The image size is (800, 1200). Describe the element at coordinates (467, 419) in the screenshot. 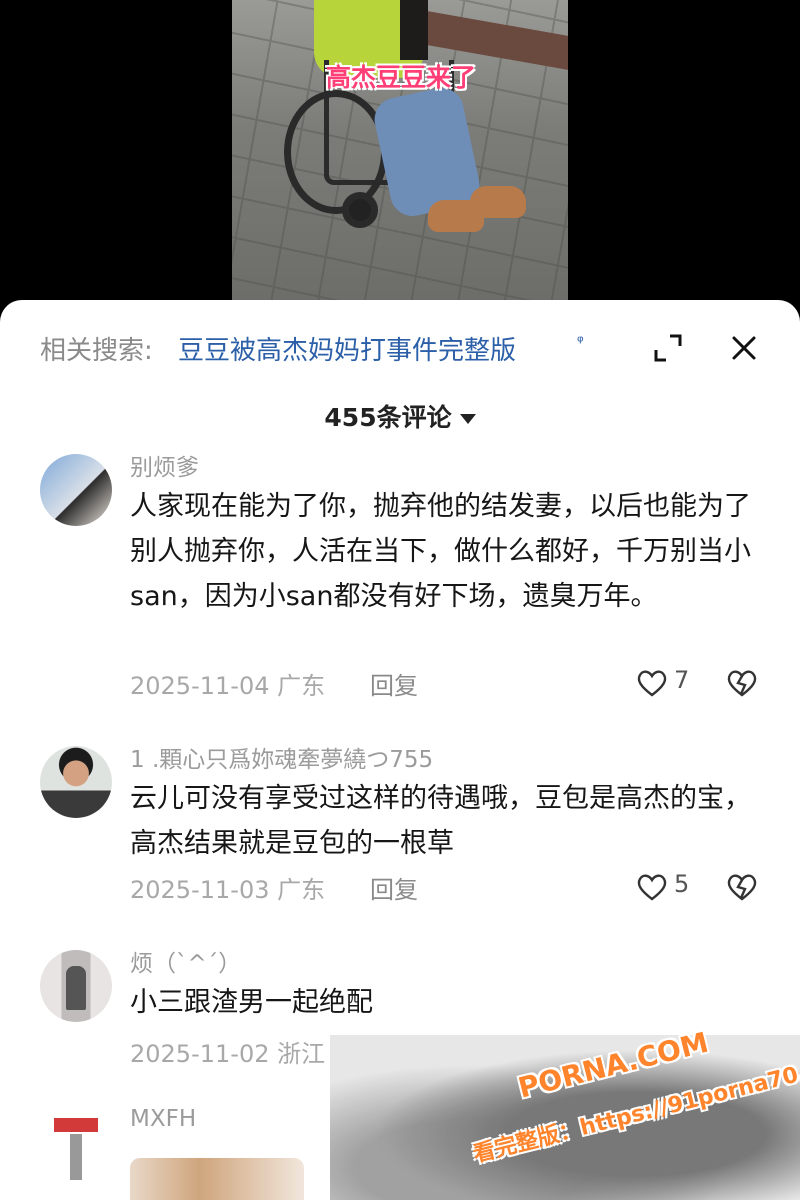

I see `caret-down-icon` at that location.